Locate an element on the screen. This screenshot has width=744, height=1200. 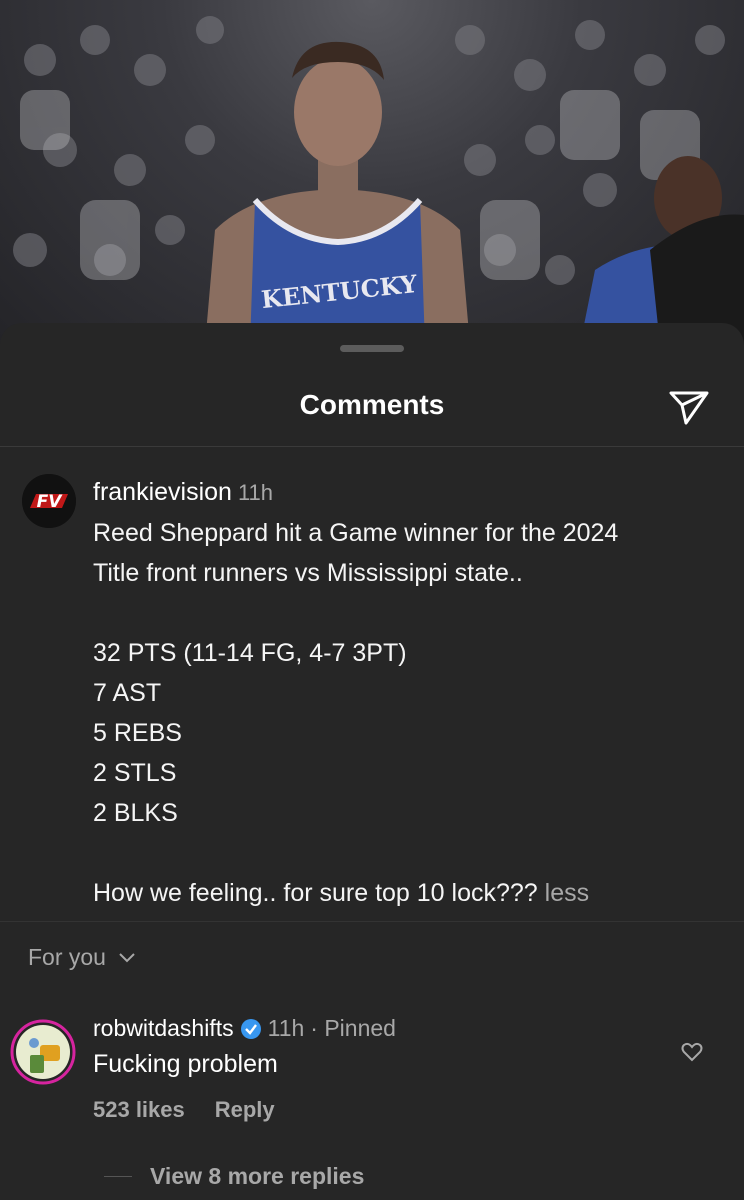
caption-username: frankievision is located at coordinates (162, 492).